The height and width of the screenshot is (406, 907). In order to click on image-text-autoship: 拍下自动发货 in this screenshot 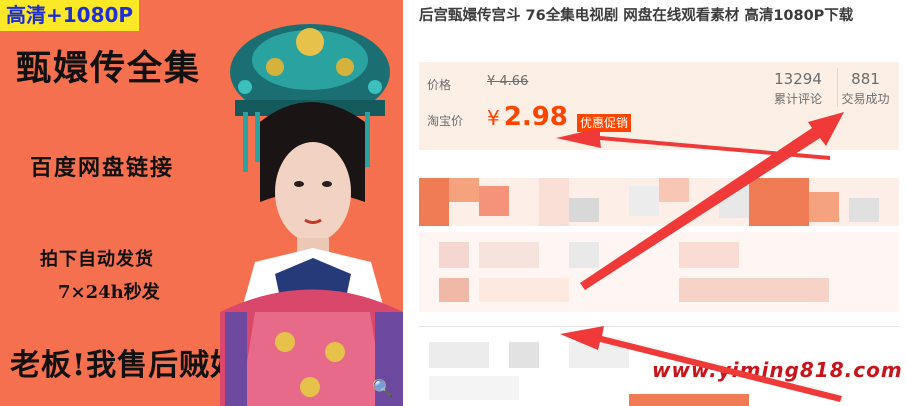, I will do `click(97, 259)`.